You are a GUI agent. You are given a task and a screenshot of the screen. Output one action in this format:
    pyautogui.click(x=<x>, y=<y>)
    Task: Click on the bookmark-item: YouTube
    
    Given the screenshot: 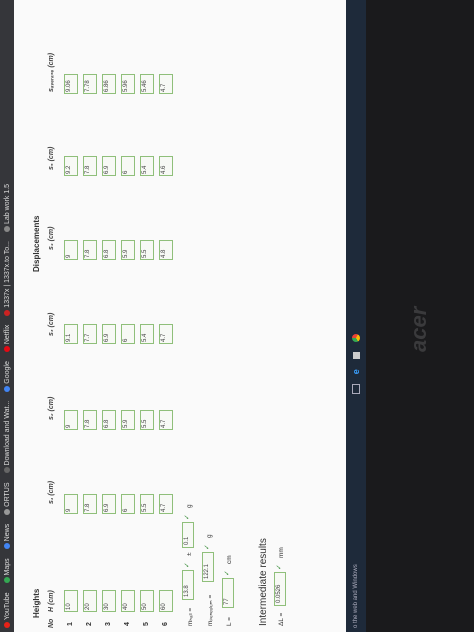 What is the action you would take?
    pyautogui.click(x=7, y=610)
    